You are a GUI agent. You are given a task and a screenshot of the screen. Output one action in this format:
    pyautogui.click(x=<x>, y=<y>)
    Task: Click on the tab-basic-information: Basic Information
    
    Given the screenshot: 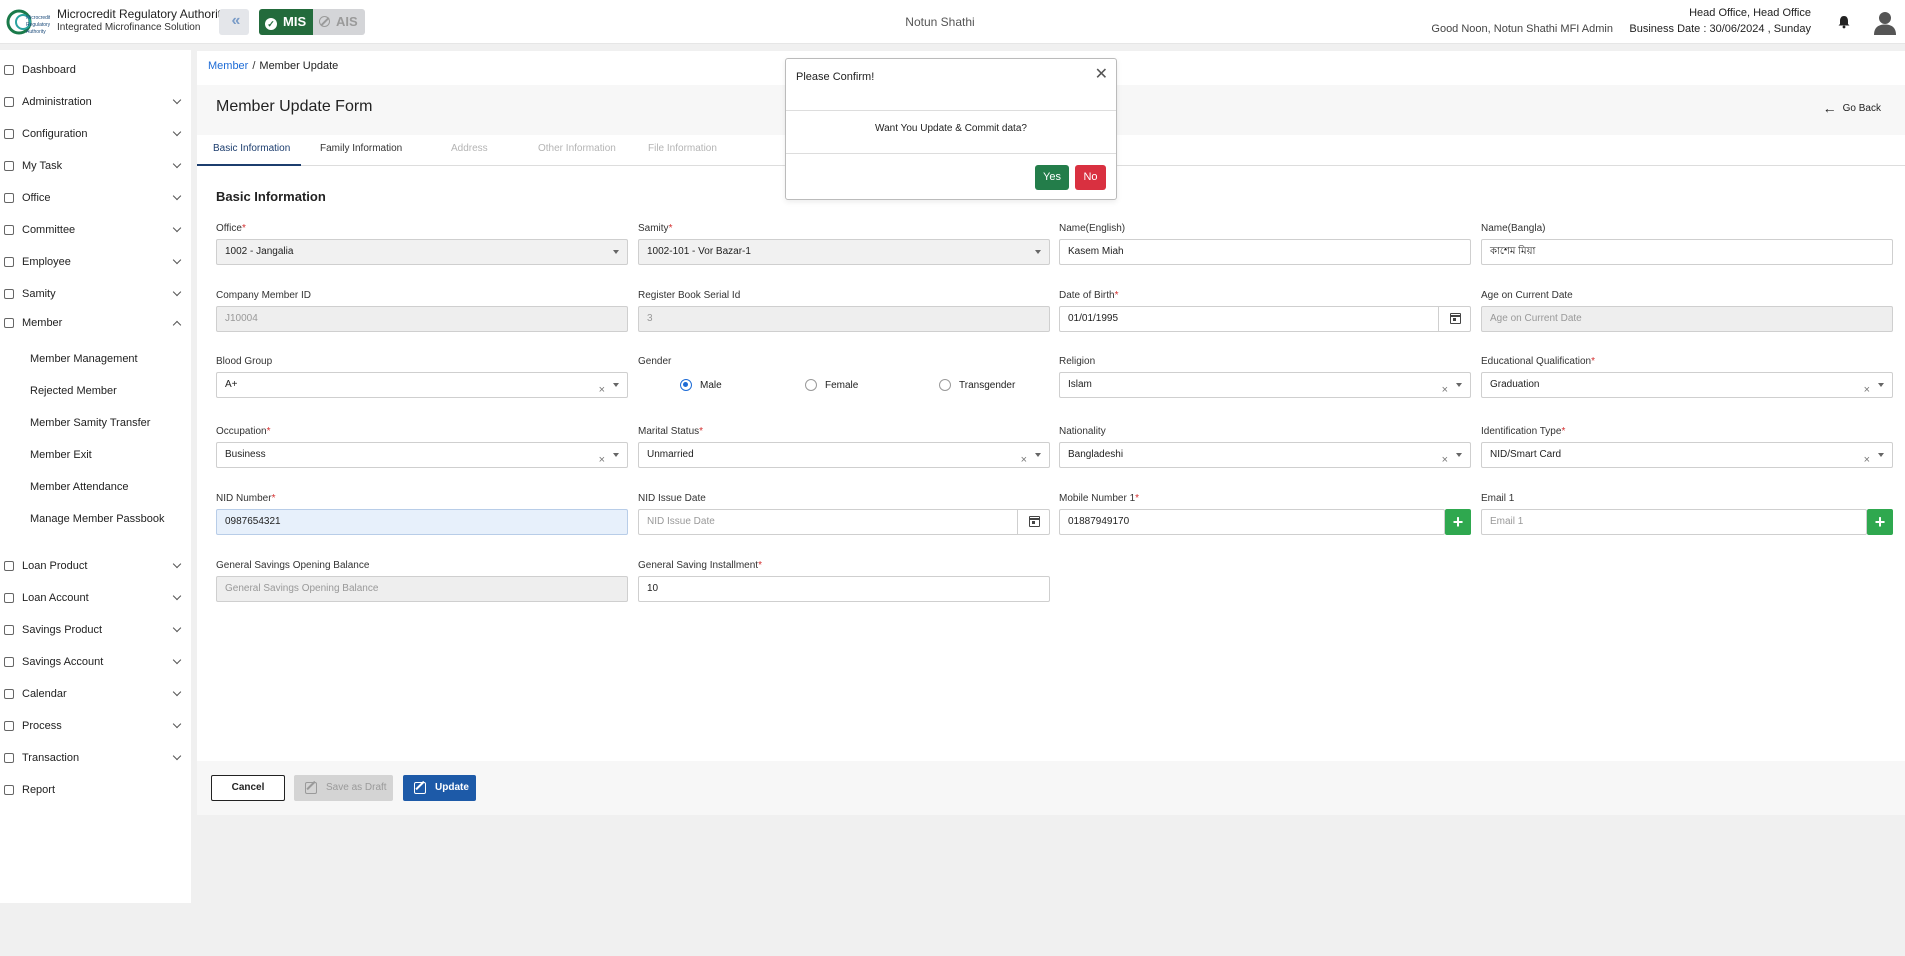 What is the action you would take?
    pyautogui.click(x=251, y=148)
    